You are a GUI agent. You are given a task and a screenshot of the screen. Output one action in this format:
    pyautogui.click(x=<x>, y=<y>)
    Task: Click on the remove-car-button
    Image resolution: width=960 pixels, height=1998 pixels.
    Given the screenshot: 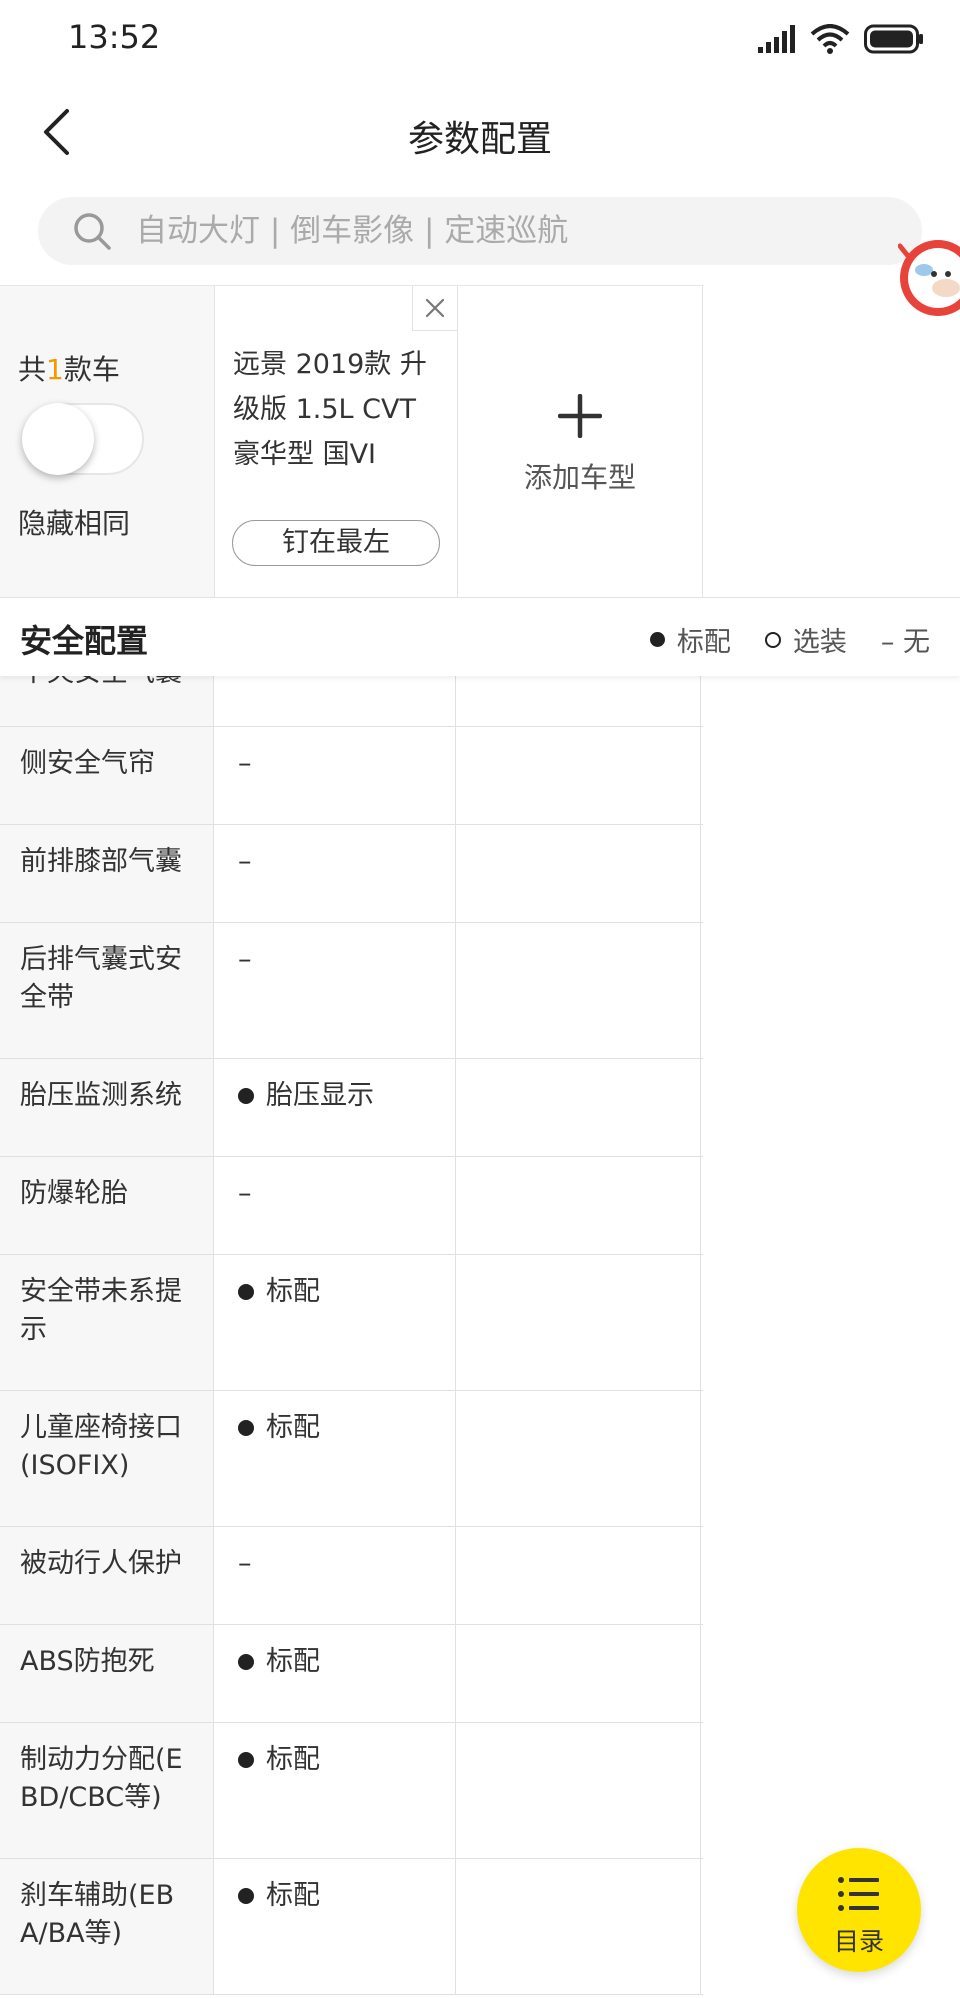 What is the action you would take?
    pyautogui.click(x=434, y=308)
    